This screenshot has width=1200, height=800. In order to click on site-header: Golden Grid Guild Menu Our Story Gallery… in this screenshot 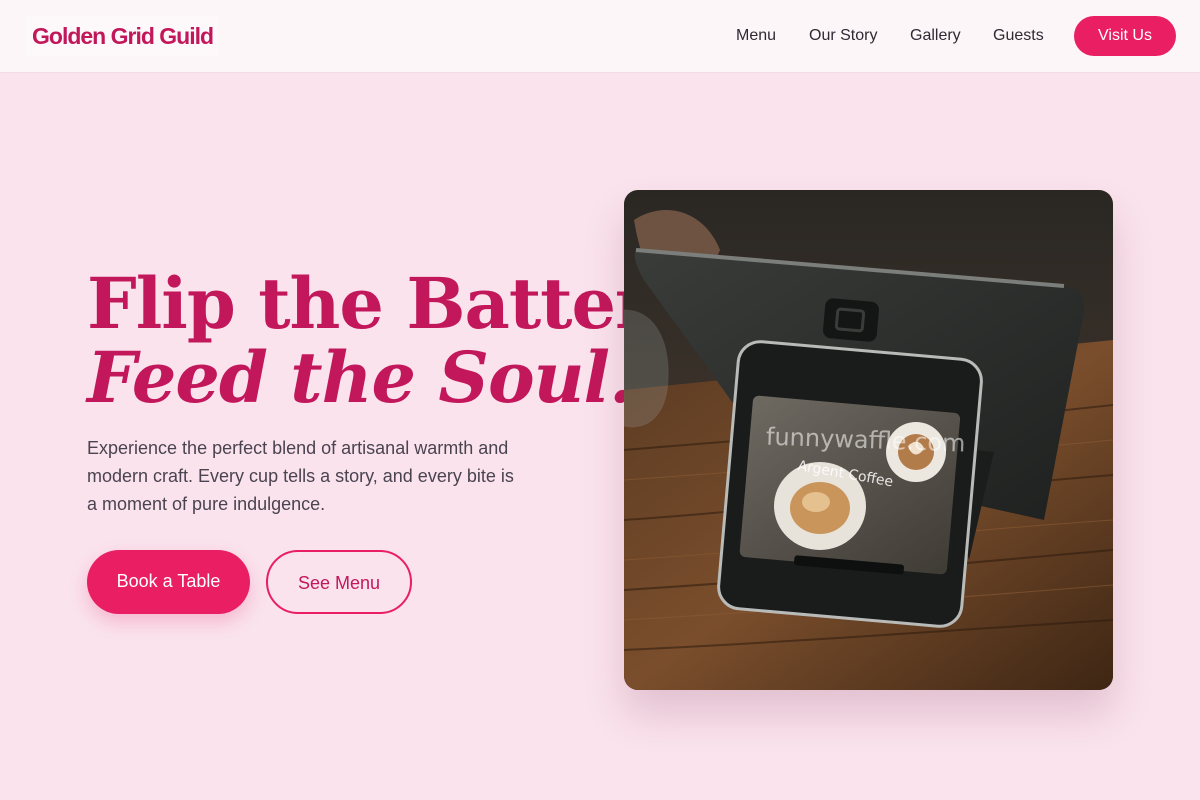, I will do `click(600, 36)`.